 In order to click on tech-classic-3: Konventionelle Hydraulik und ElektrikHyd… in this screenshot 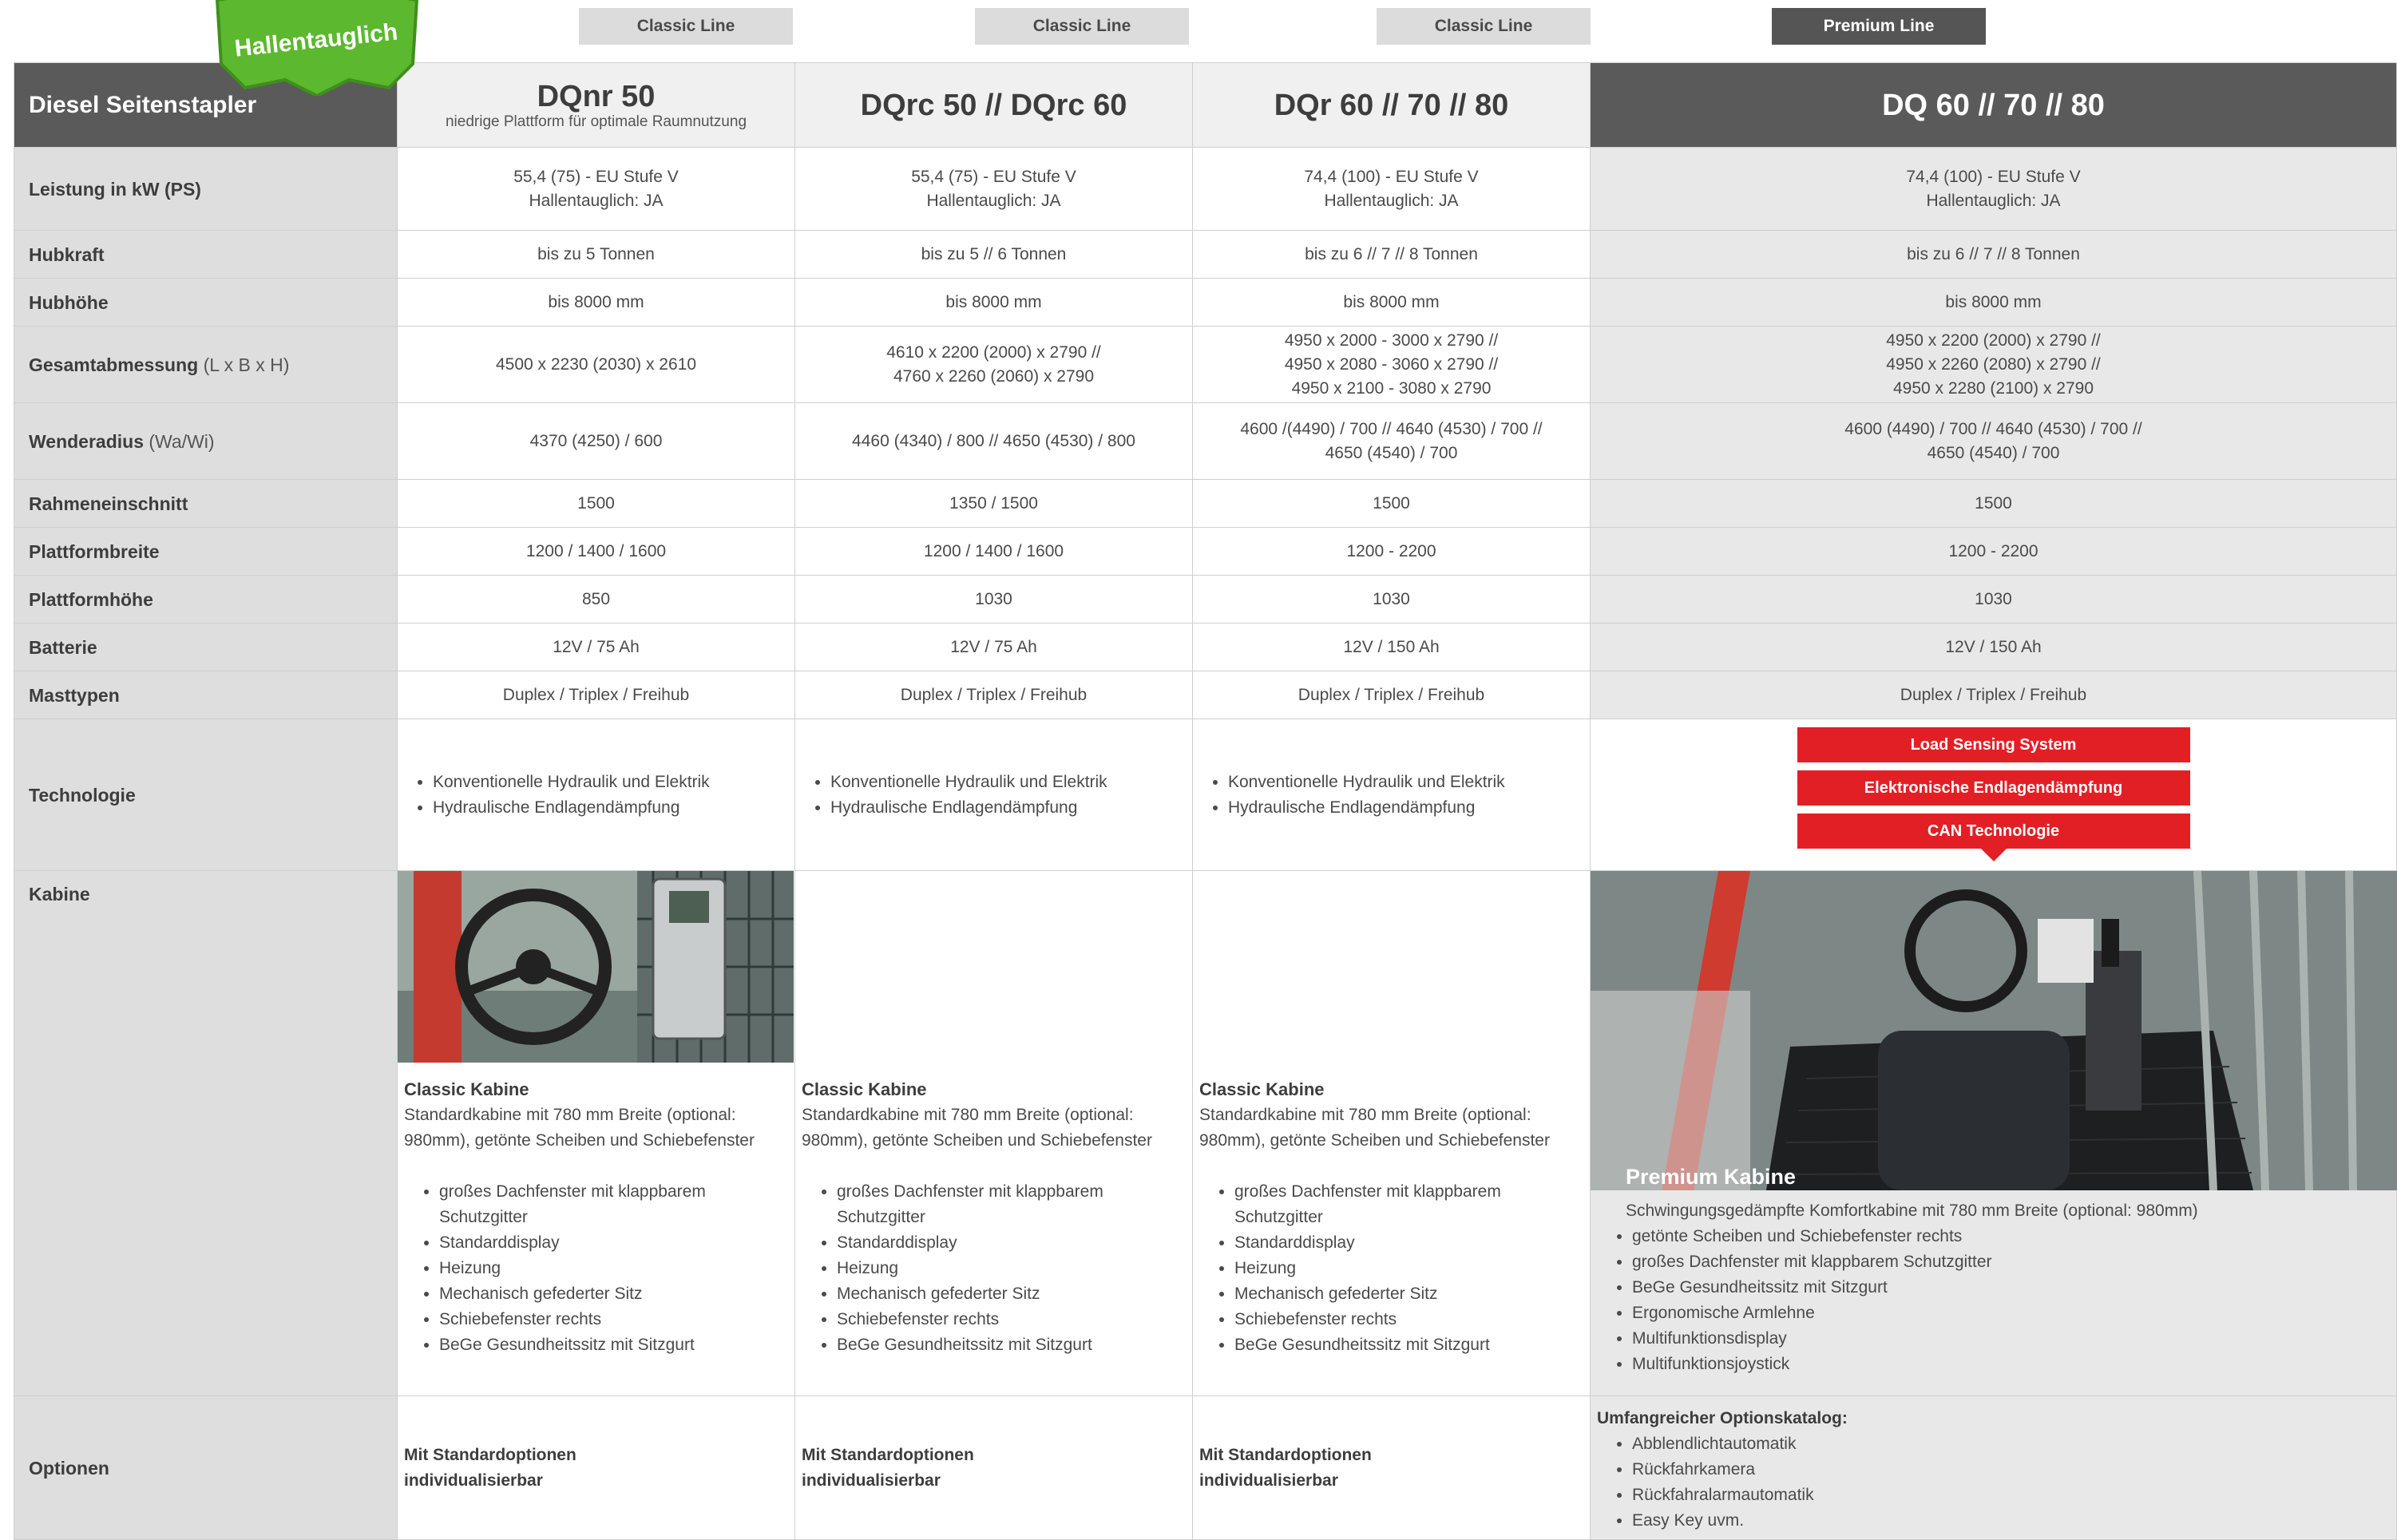, I will do `click(1391, 795)`.